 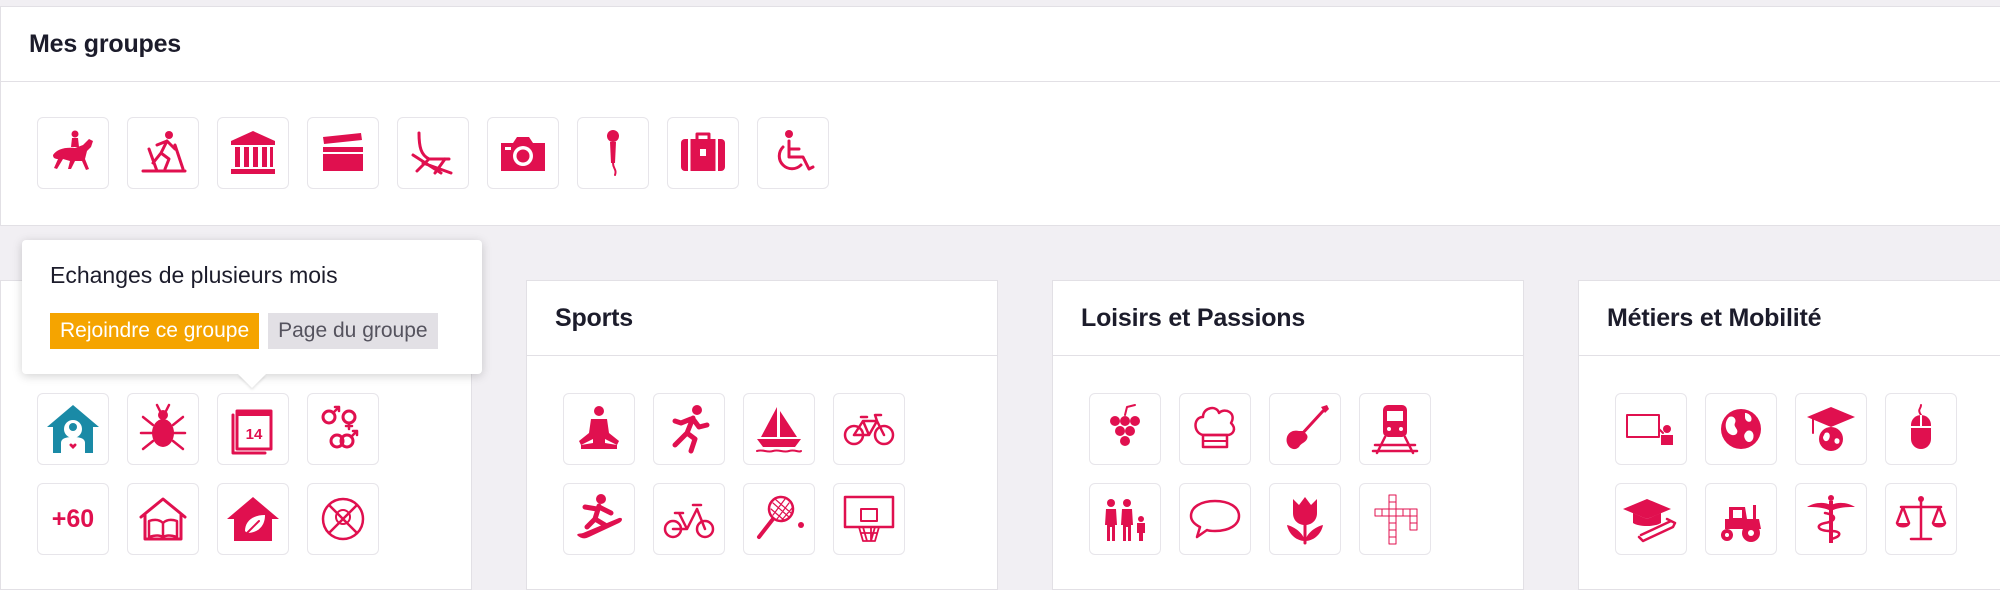 What do you see at coordinates (1741, 523) in the screenshot?
I see `tractor-icon` at bounding box center [1741, 523].